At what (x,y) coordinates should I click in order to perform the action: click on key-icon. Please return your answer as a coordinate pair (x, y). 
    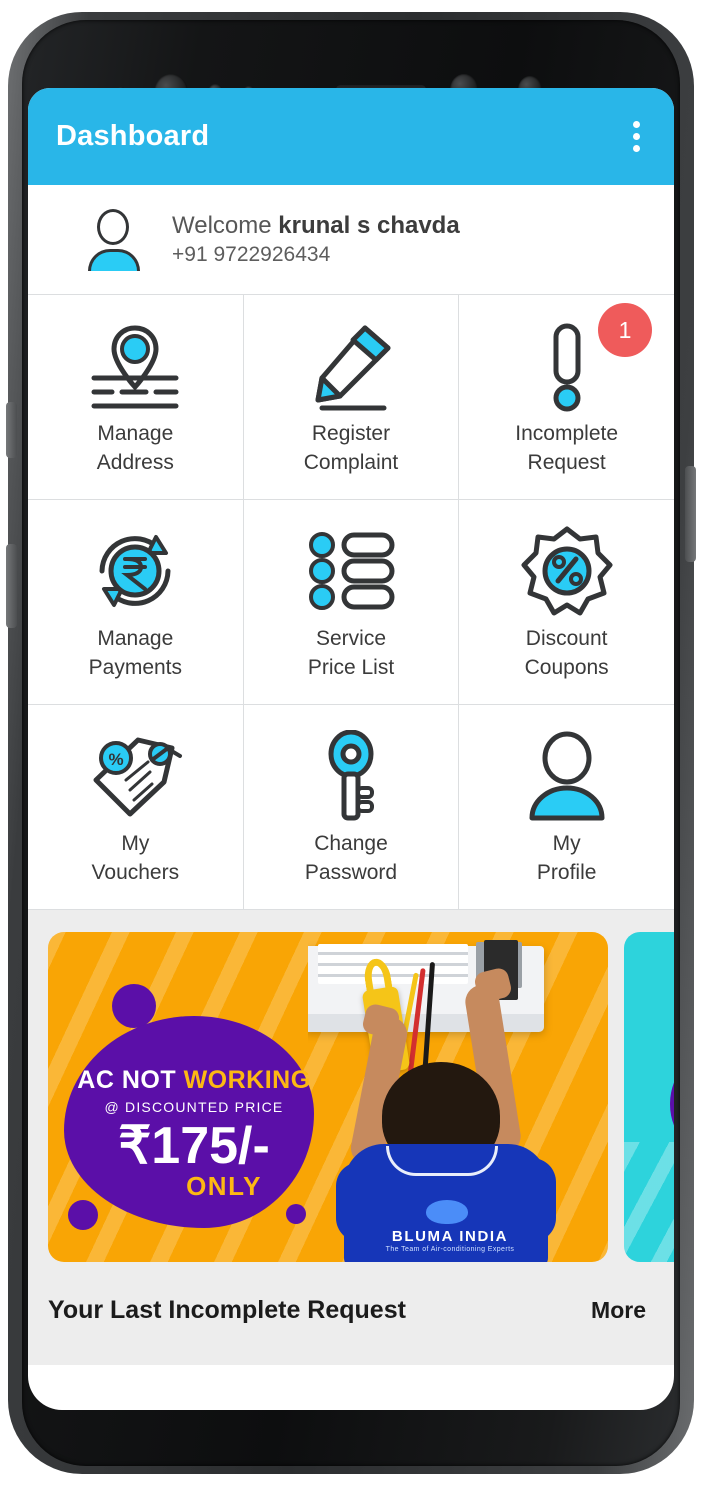
    Looking at the image, I should click on (351, 776).